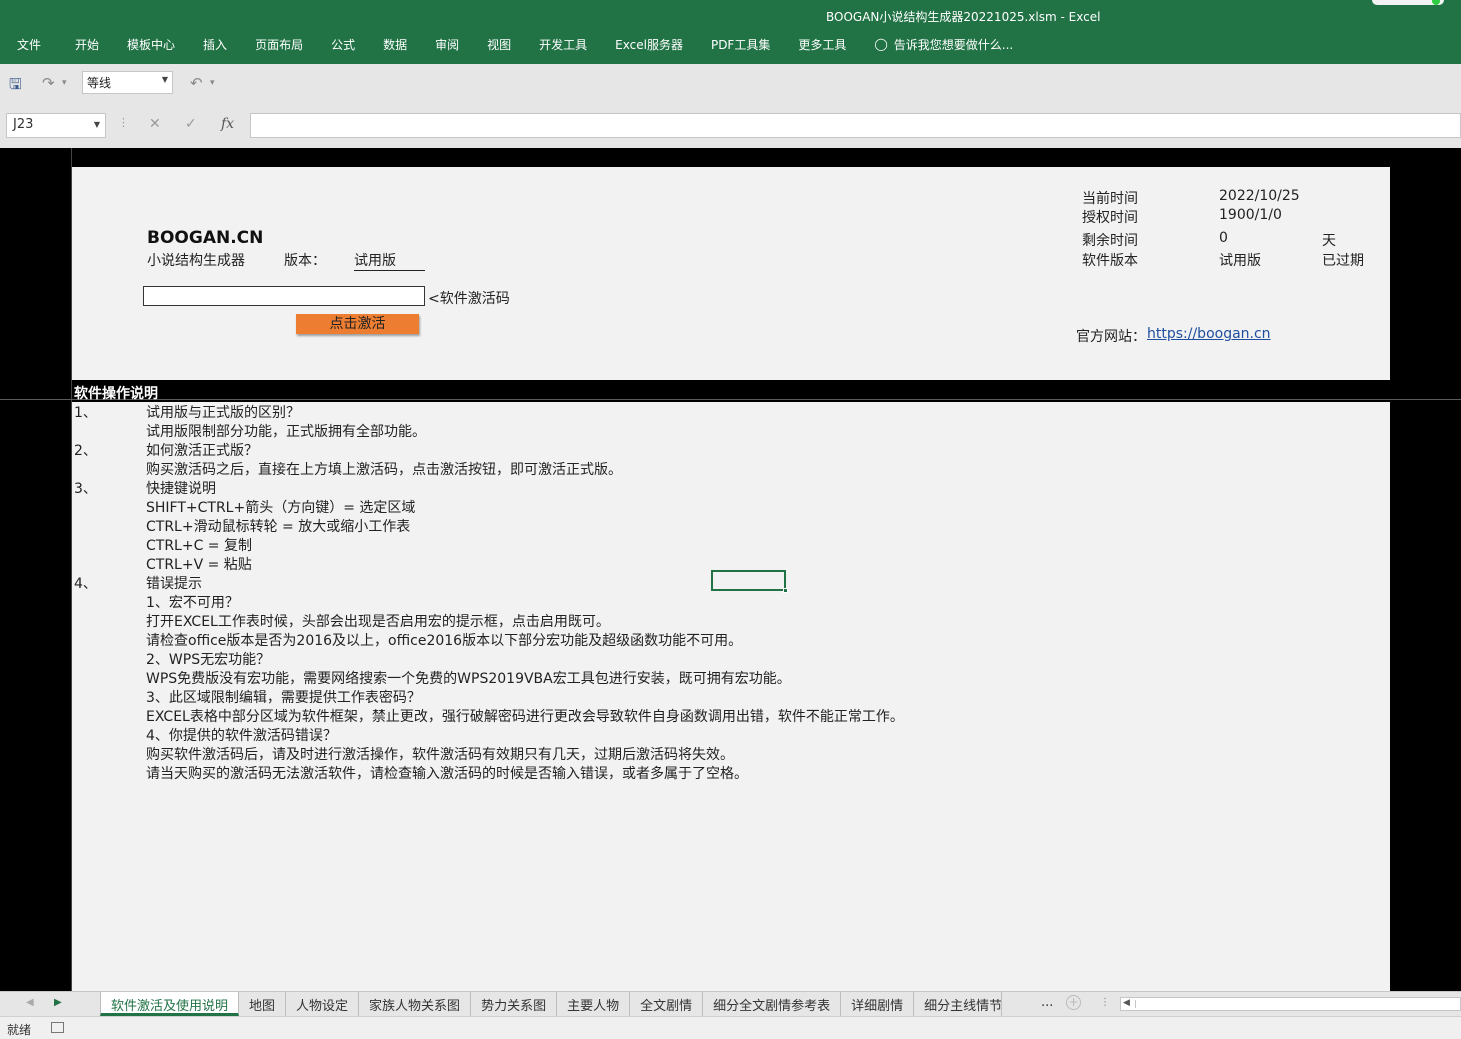  What do you see at coordinates (196, 83) in the screenshot?
I see `undo-icon: ↶` at bounding box center [196, 83].